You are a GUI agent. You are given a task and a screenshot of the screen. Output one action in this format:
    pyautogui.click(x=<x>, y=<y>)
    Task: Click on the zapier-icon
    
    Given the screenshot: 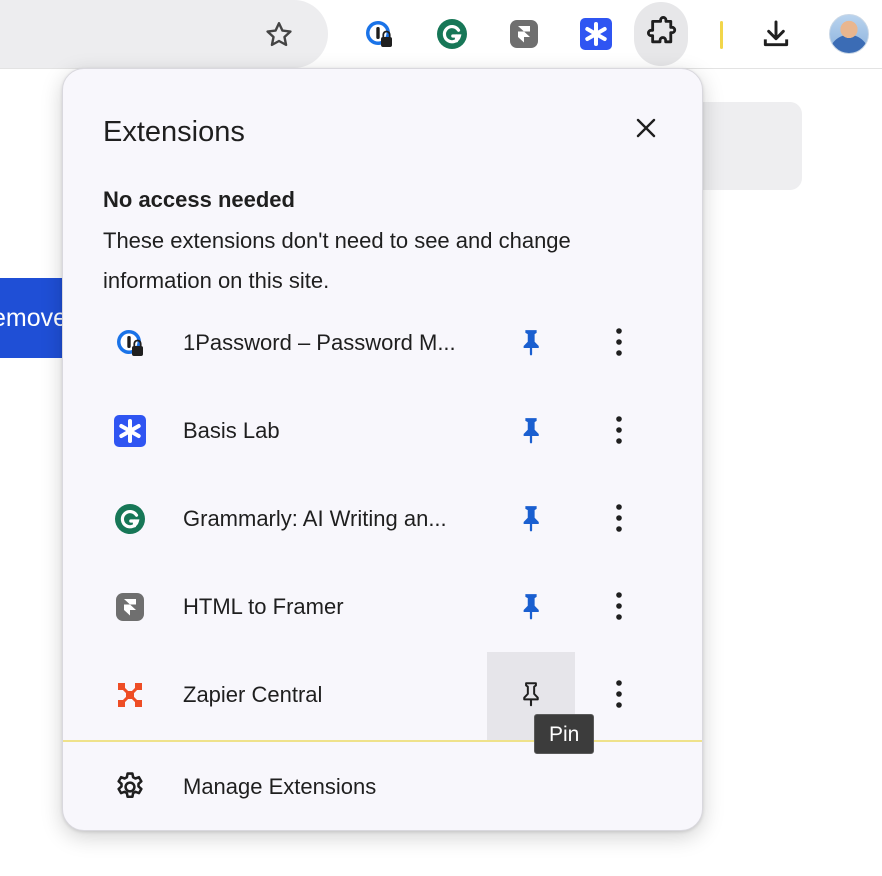 What is the action you would take?
    pyautogui.click(x=130, y=695)
    